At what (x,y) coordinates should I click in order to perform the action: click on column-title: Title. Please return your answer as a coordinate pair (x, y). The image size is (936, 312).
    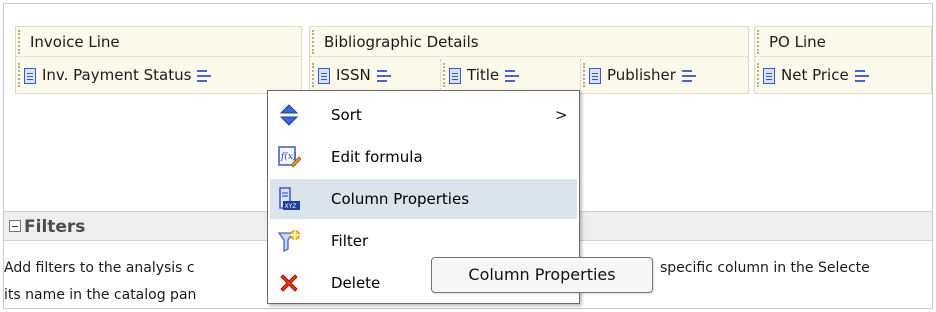
    Looking at the image, I should click on (507, 75).